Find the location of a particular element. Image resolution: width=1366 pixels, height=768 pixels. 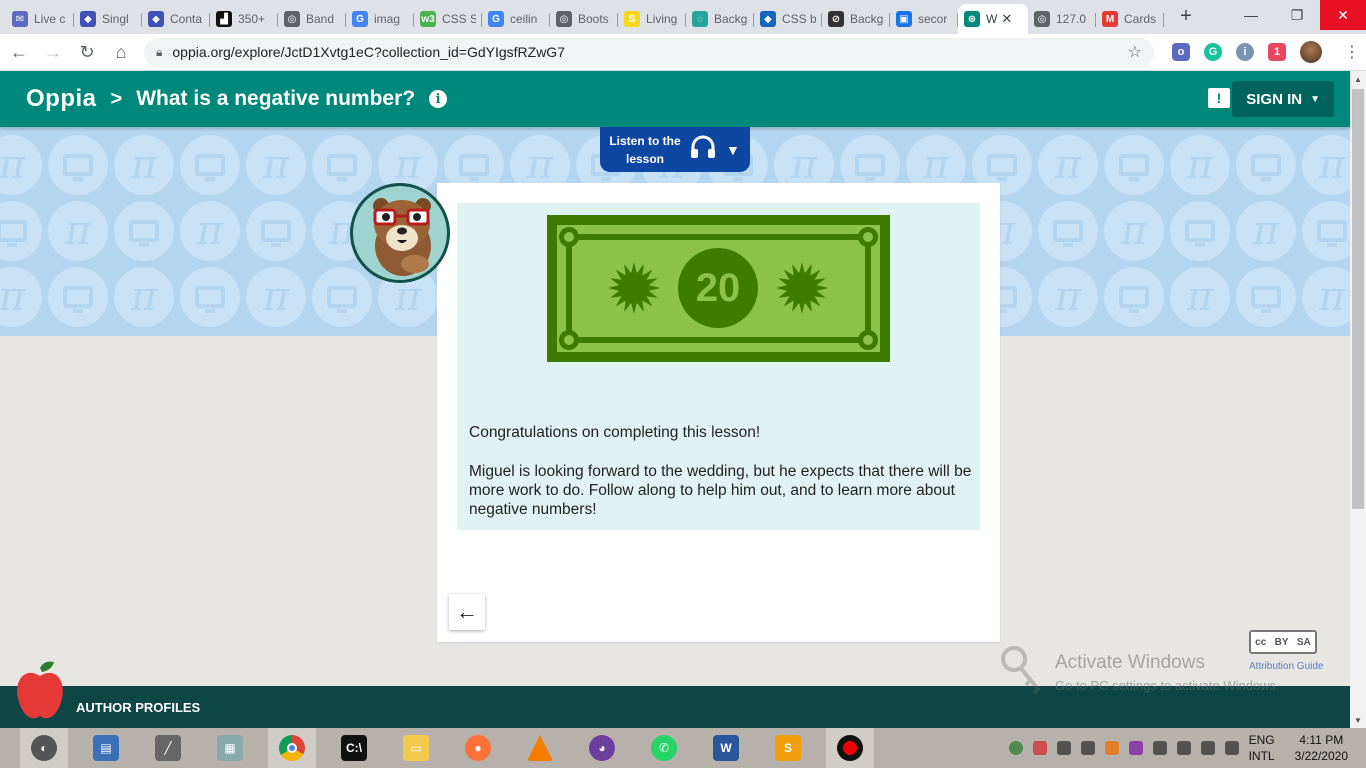

tab-title: Live c is located at coordinates (50, 19).